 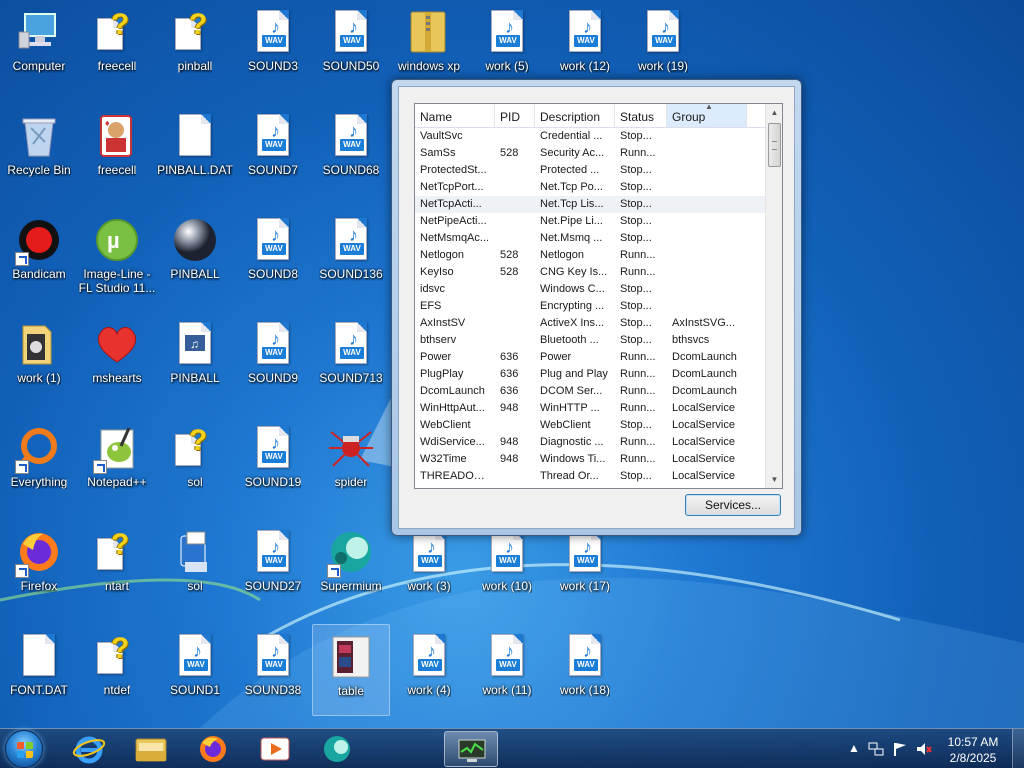 I want to click on desktop-icon-pinball-dat: PINBALL.DAT, so click(x=195, y=150).